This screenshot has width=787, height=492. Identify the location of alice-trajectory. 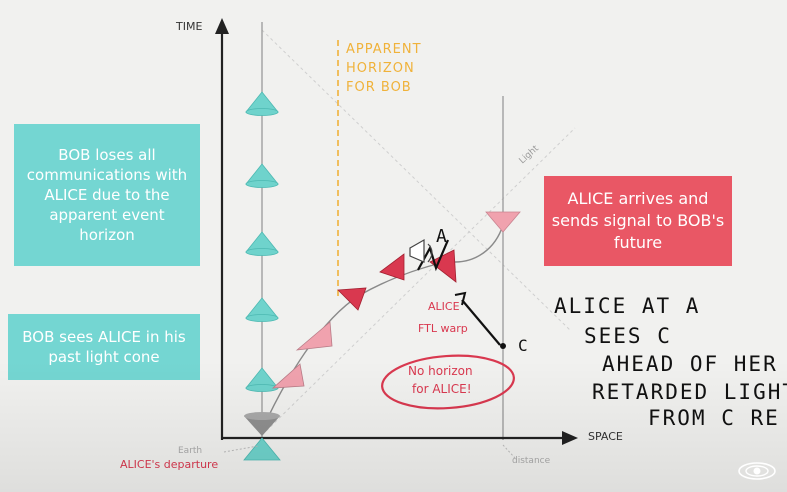
(353, 346).